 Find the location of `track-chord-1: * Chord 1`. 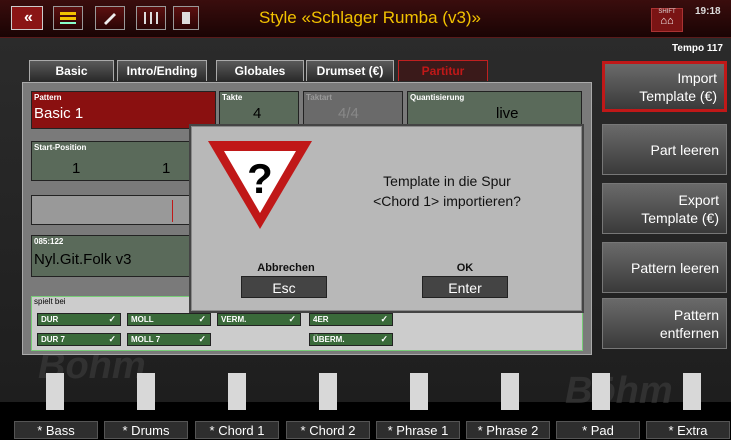

track-chord-1: * Chord 1 is located at coordinates (237, 430).